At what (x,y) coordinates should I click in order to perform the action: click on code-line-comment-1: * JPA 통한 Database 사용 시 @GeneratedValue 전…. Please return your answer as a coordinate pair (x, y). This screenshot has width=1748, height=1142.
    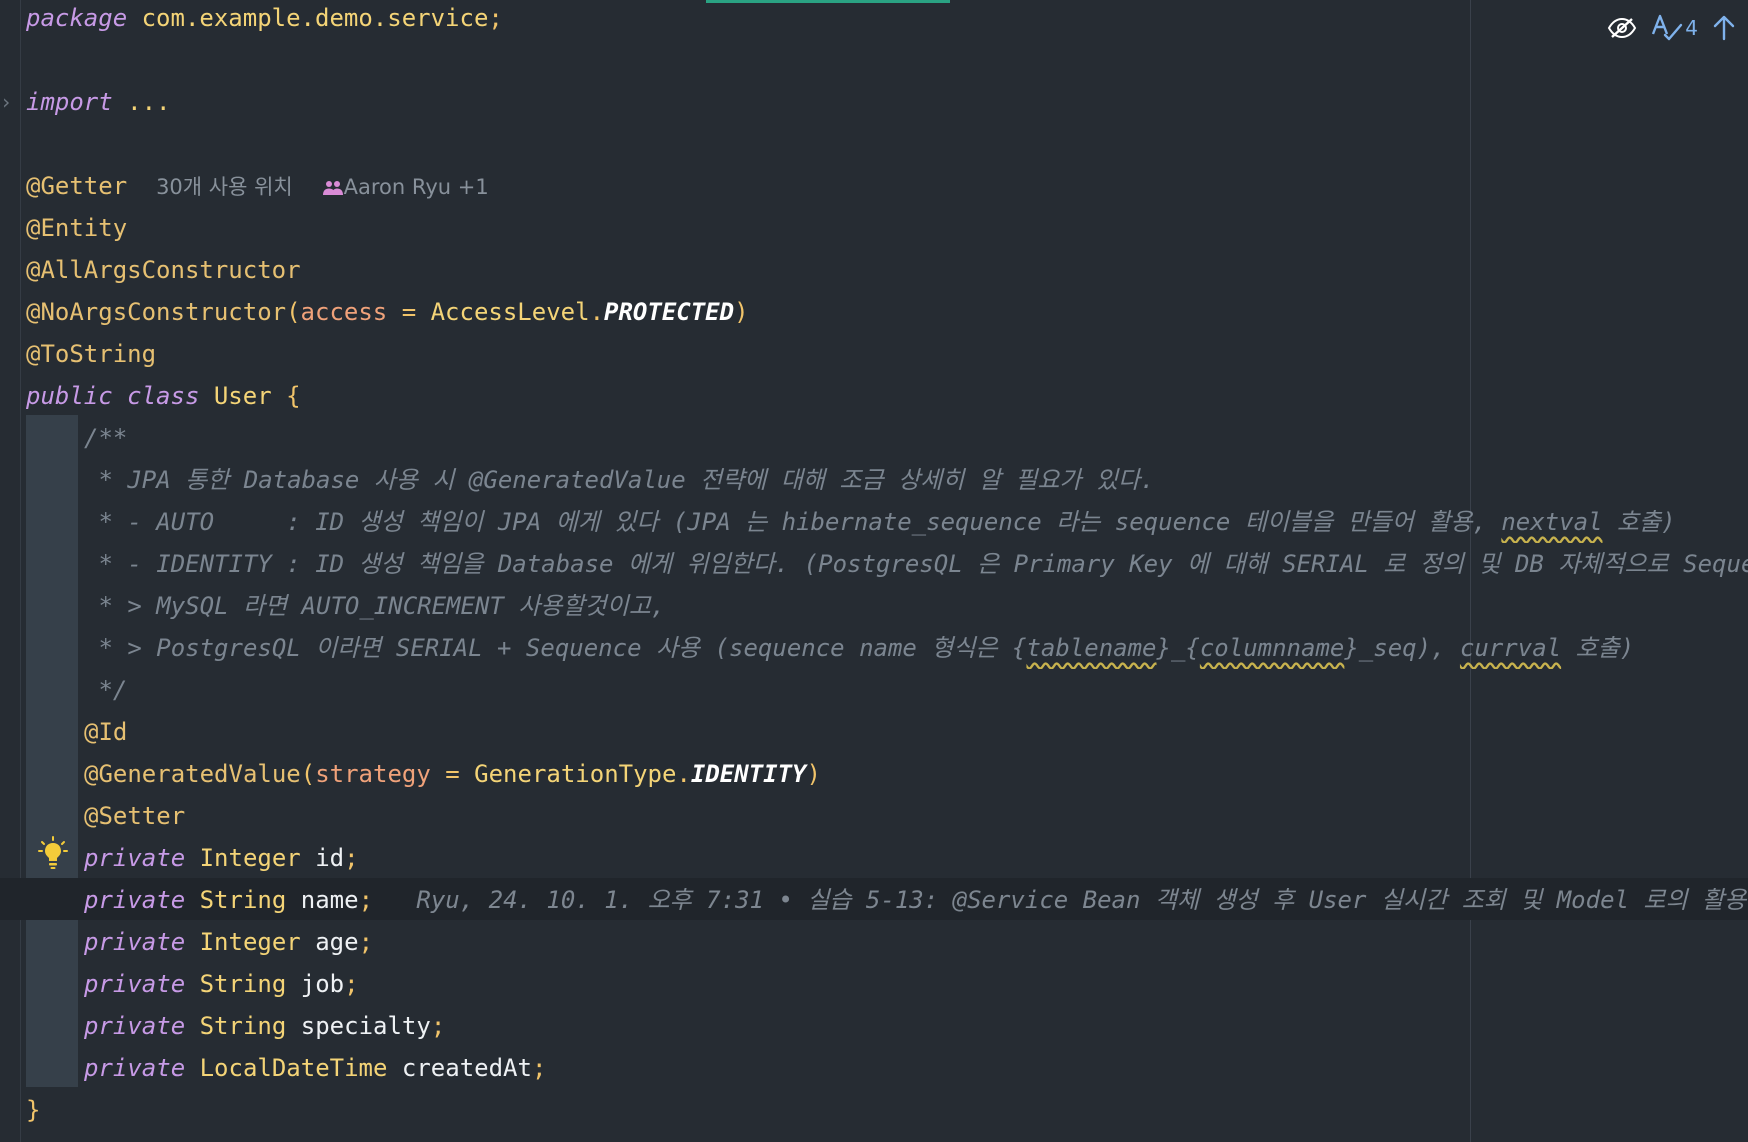
    Looking at the image, I should click on (916, 480).